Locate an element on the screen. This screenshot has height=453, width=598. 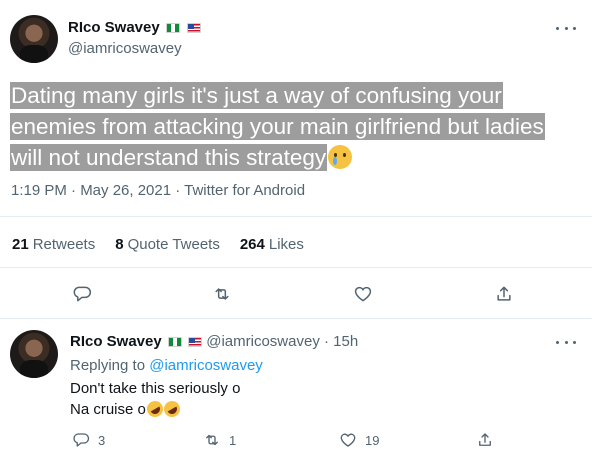
quote-tweets-label: Quote Tweets is located at coordinates (173, 244).